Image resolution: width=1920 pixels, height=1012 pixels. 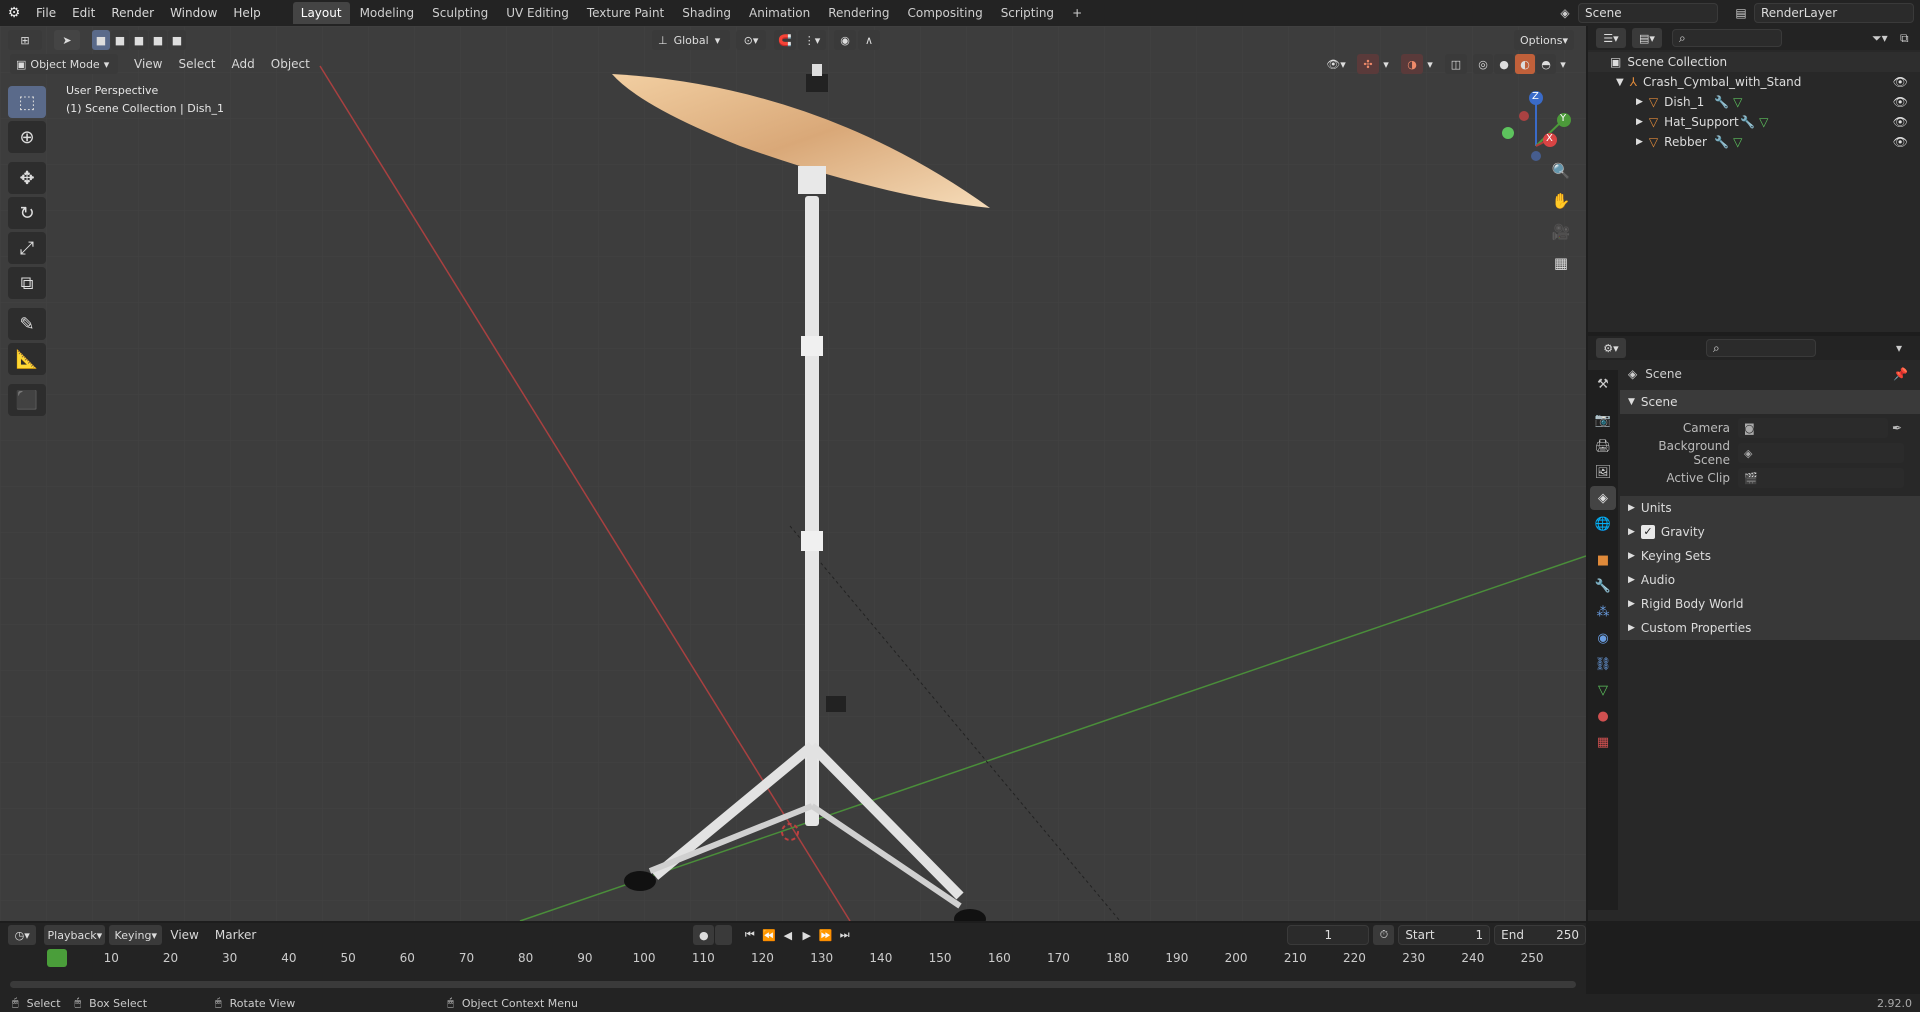 I want to click on auto-keying-icon: ●, so click(x=704, y=935).